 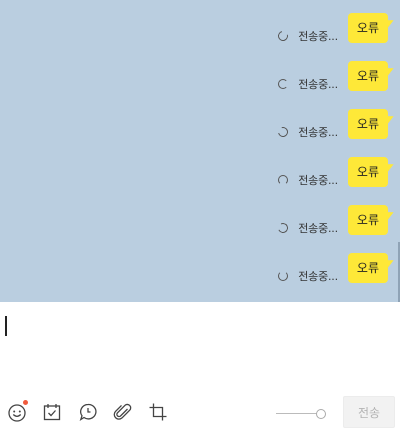 I want to click on calendar-check-icon, so click(x=52, y=412).